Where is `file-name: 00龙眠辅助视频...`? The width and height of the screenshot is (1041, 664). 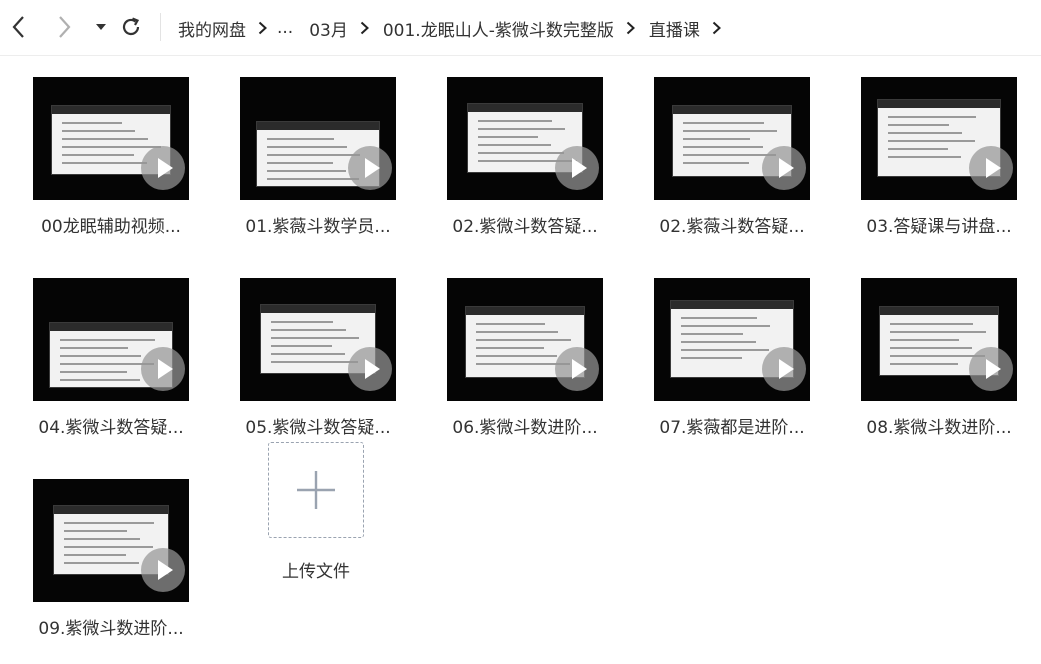
file-name: 00龙眠辅助视频... is located at coordinates (111, 227).